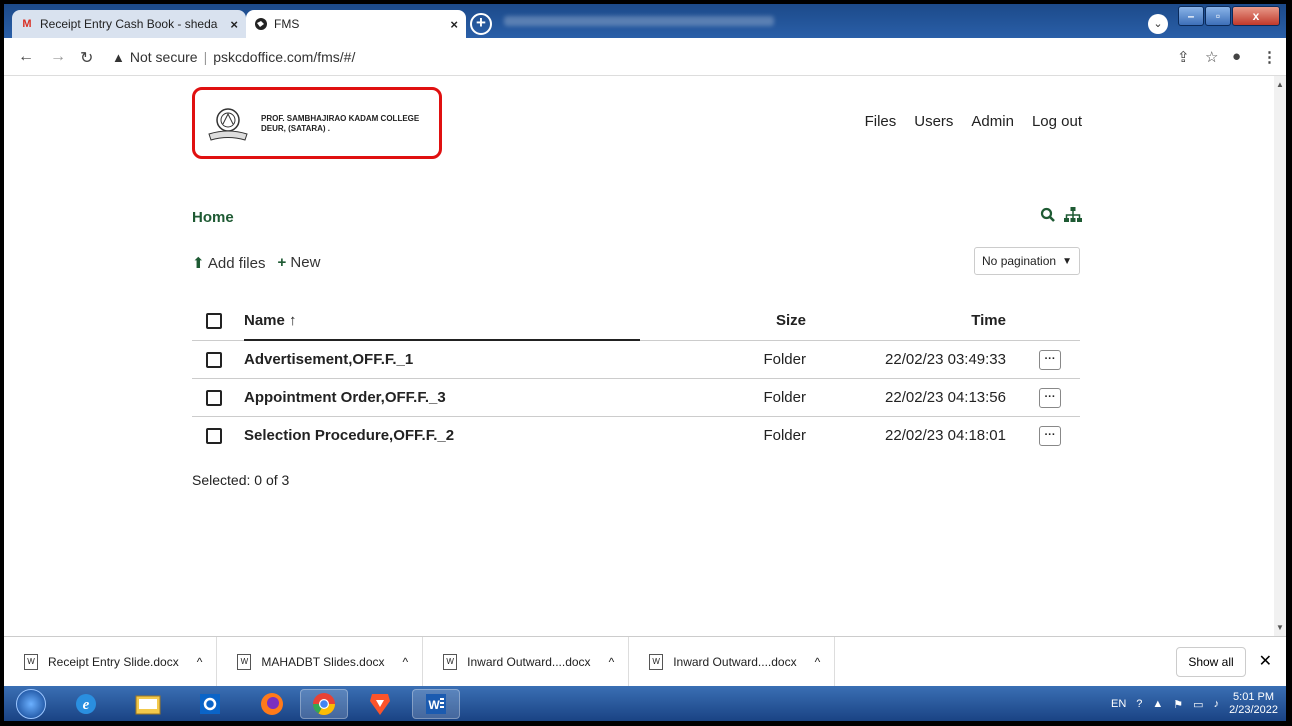 Image resolution: width=1292 pixels, height=726 pixels. Describe the element at coordinates (340, 118) in the screenshot. I see `college-name-line1: PROF. SAMBHAJIRAO KADAM COLLEGE` at that location.